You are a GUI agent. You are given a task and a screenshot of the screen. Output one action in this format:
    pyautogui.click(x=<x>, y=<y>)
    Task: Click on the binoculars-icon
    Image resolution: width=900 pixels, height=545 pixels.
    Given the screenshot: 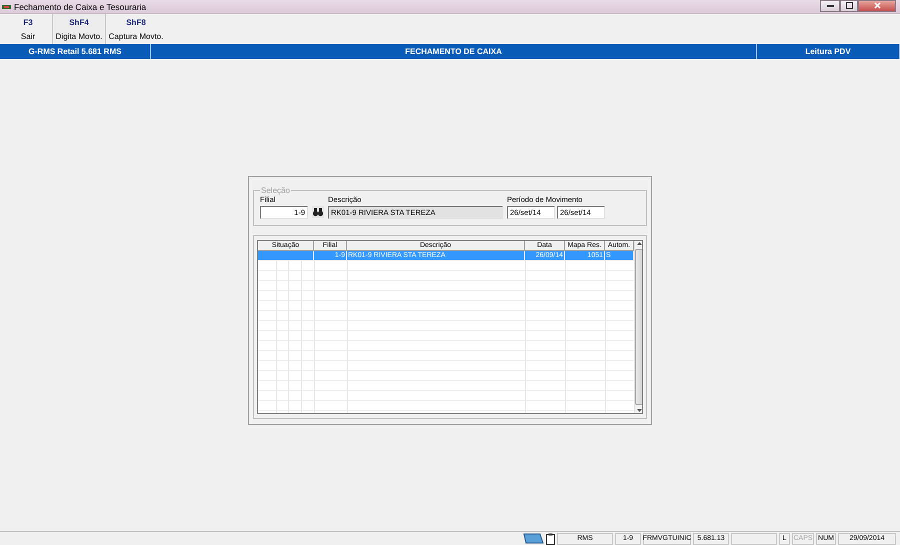 What is the action you would take?
    pyautogui.click(x=318, y=212)
    